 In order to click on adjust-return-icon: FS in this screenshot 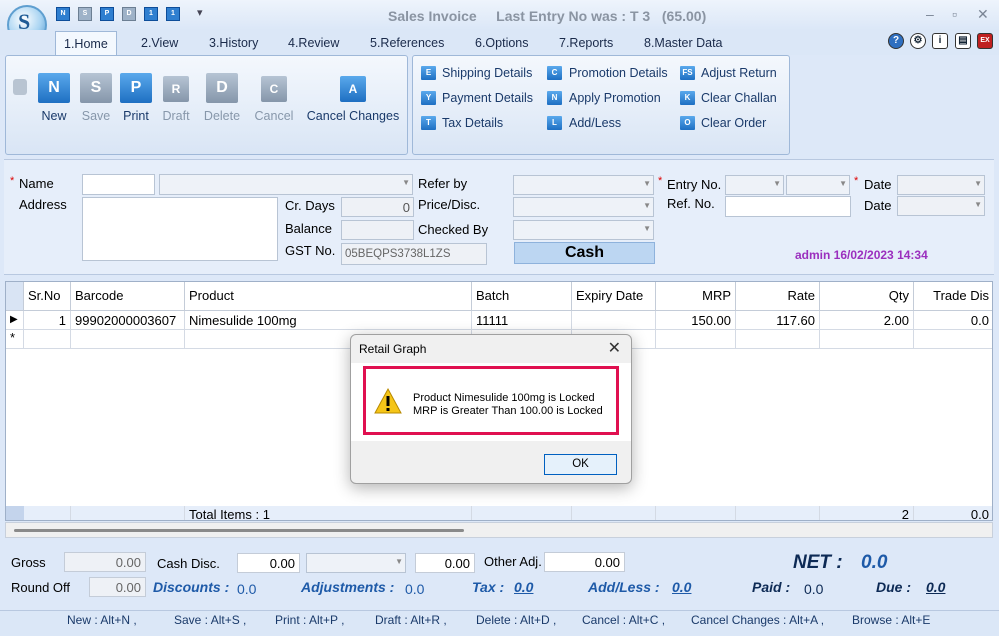, I will do `click(687, 73)`.